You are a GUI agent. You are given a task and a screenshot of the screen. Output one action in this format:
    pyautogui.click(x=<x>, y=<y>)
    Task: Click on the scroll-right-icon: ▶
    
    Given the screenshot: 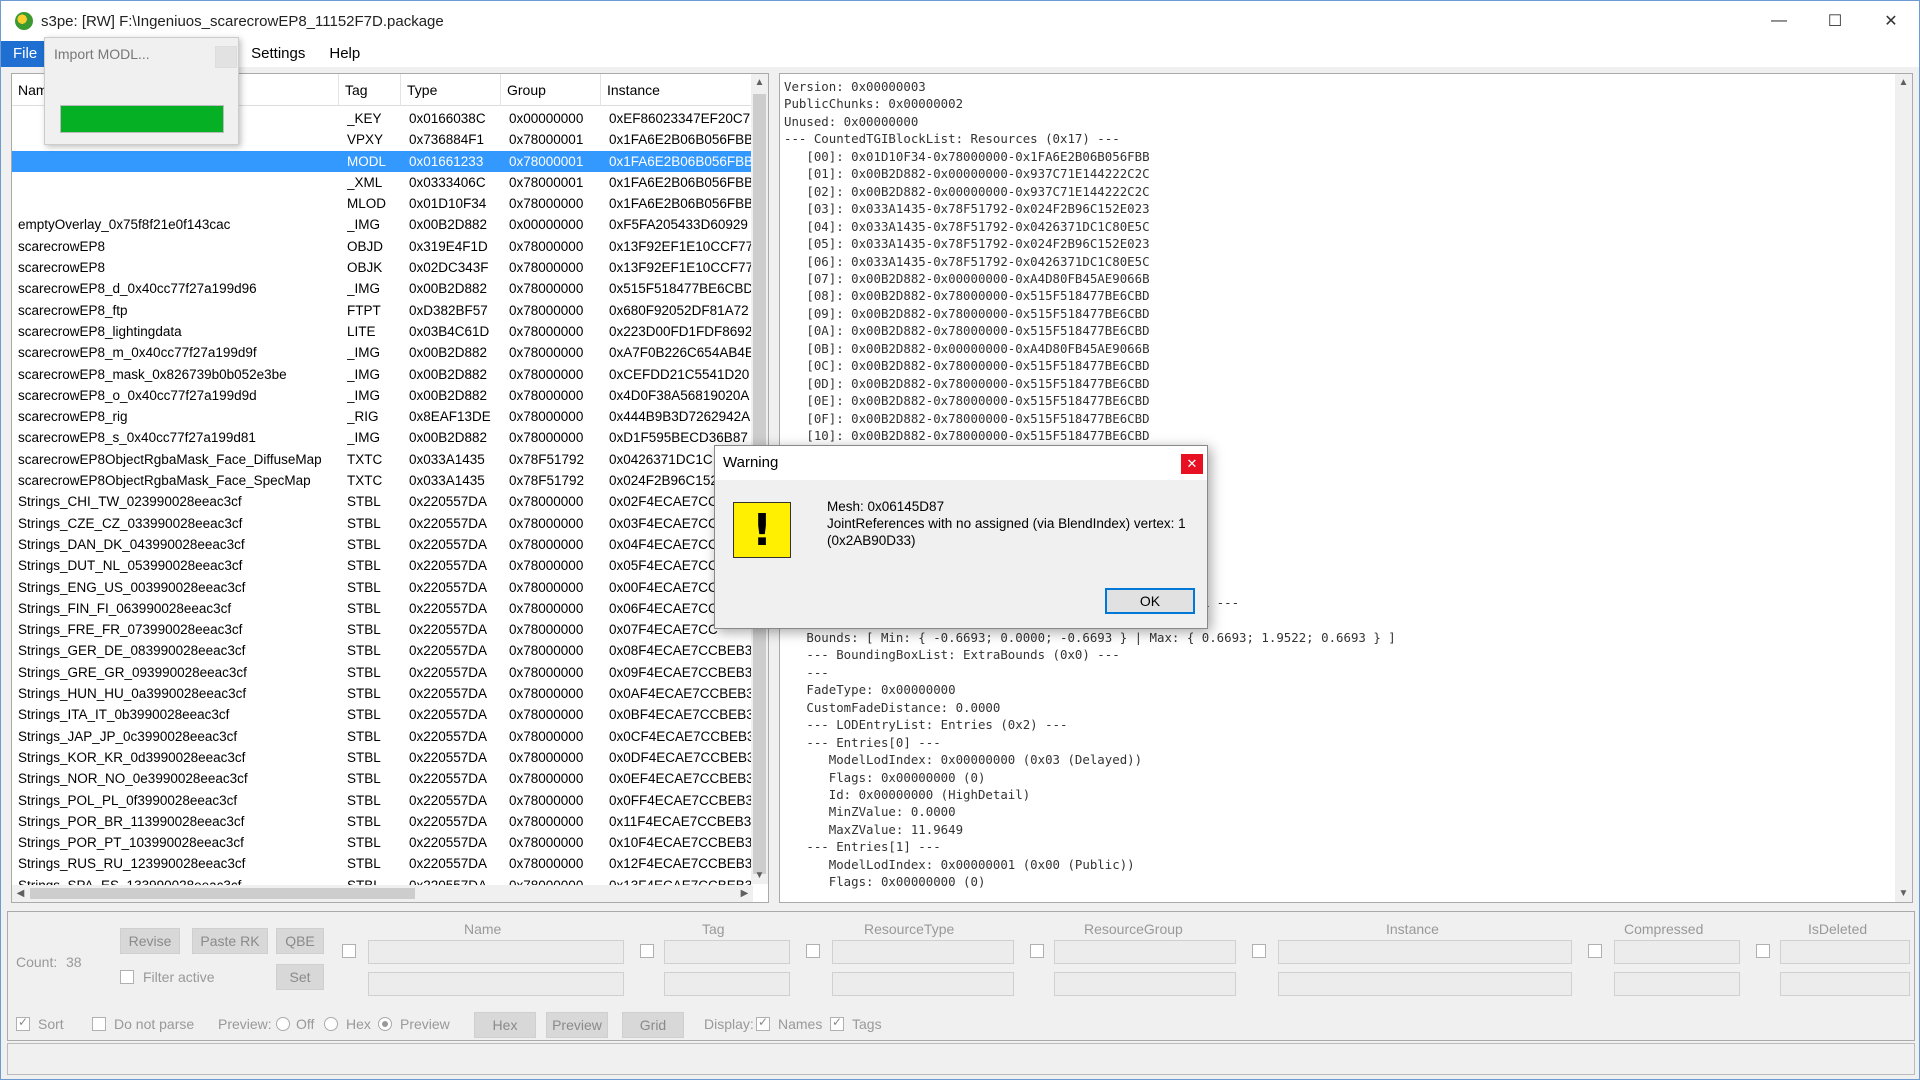 What is the action you would take?
    pyautogui.click(x=744, y=893)
    